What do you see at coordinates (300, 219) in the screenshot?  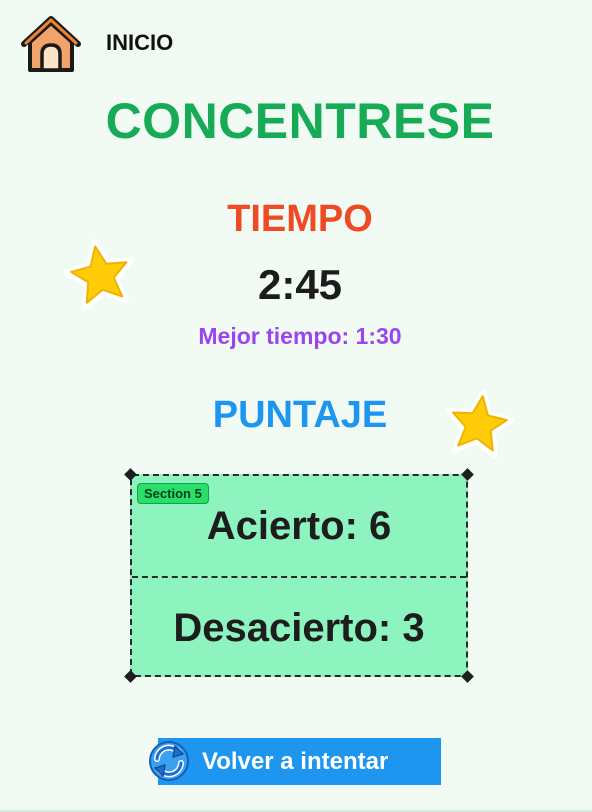 I see `time-label: TIEMPO` at bounding box center [300, 219].